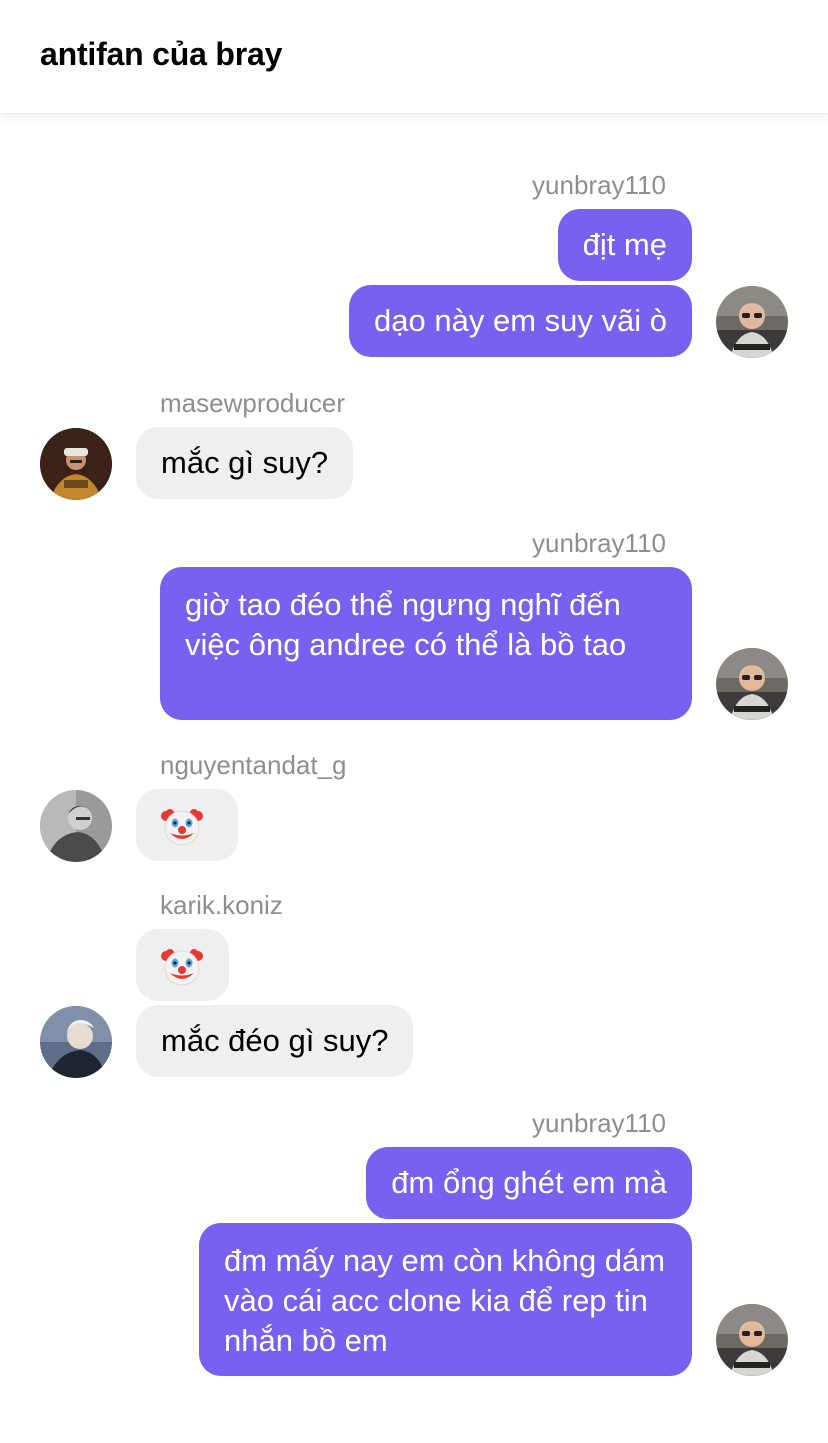 The height and width of the screenshot is (1443, 828). Describe the element at coordinates (253, 765) in the screenshot. I see `sender-name: nguyentandat_g` at that location.